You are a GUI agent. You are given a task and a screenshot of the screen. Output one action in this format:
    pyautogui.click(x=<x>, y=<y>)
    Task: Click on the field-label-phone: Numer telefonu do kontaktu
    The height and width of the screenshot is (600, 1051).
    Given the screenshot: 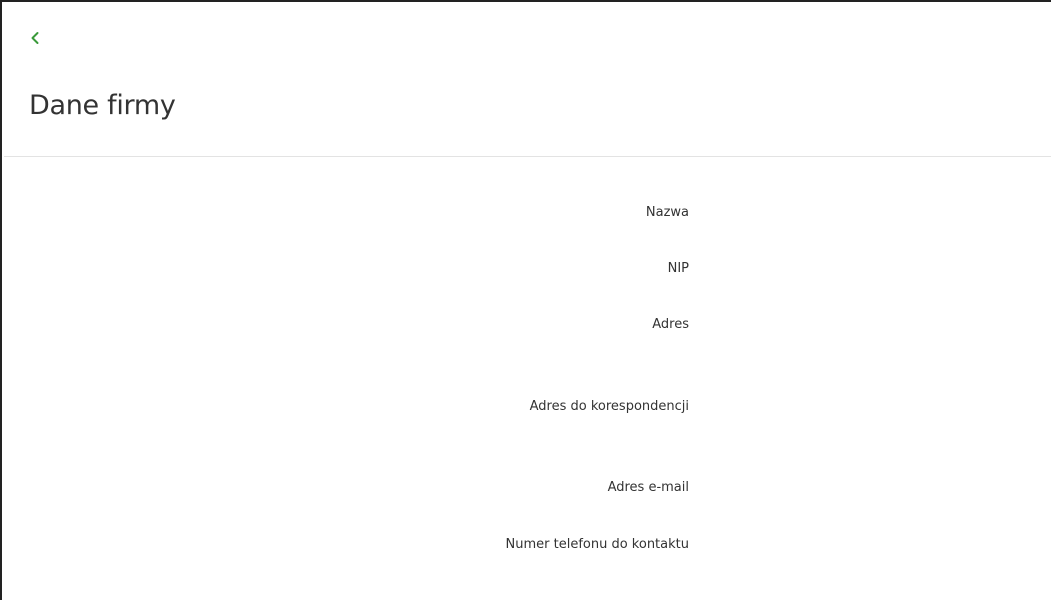 What is the action you would take?
    pyautogui.click(x=597, y=544)
    